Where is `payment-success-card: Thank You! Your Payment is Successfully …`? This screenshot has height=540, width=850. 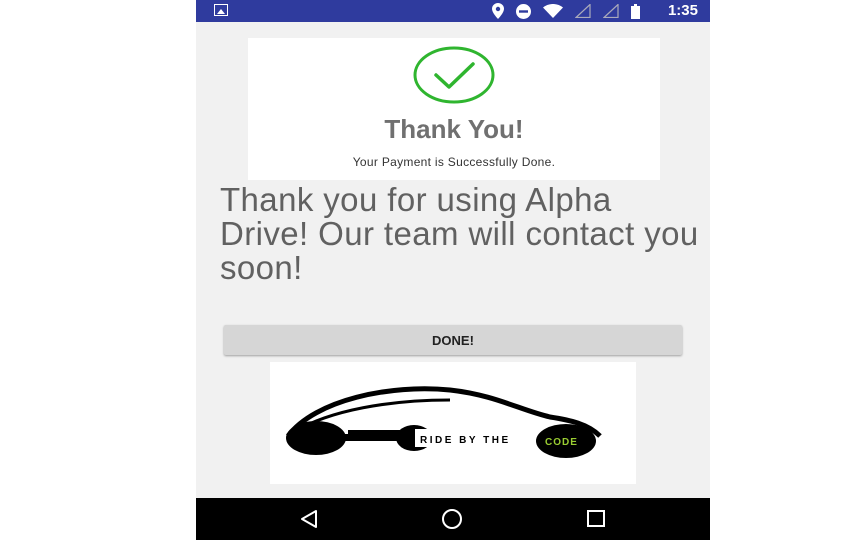
payment-success-card: Thank You! Your Payment is Successfully … is located at coordinates (454, 109).